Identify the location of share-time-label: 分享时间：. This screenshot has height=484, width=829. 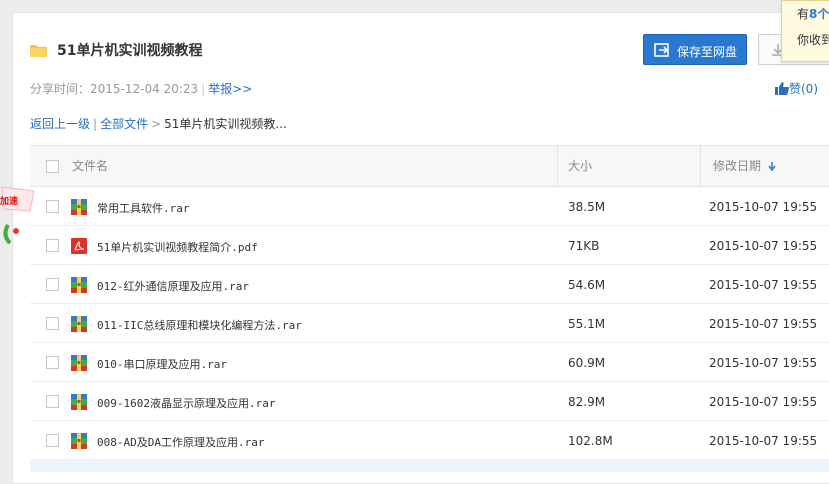
(60, 89).